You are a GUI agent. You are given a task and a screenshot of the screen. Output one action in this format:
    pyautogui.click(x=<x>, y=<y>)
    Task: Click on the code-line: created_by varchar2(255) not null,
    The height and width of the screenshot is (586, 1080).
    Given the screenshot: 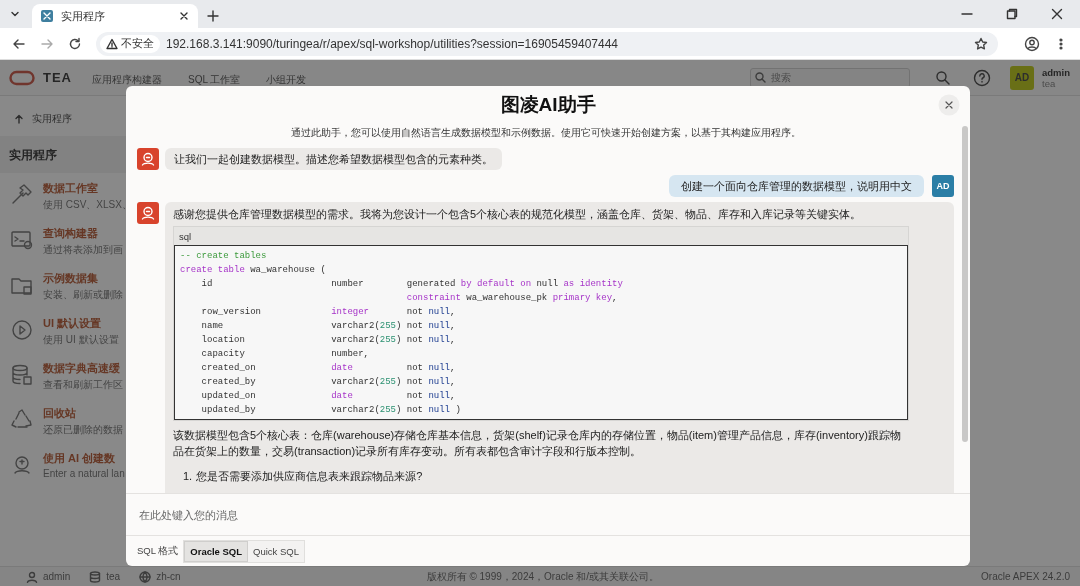 What is the action you would take?
    pyautogui.click(x=328, y=382)
    